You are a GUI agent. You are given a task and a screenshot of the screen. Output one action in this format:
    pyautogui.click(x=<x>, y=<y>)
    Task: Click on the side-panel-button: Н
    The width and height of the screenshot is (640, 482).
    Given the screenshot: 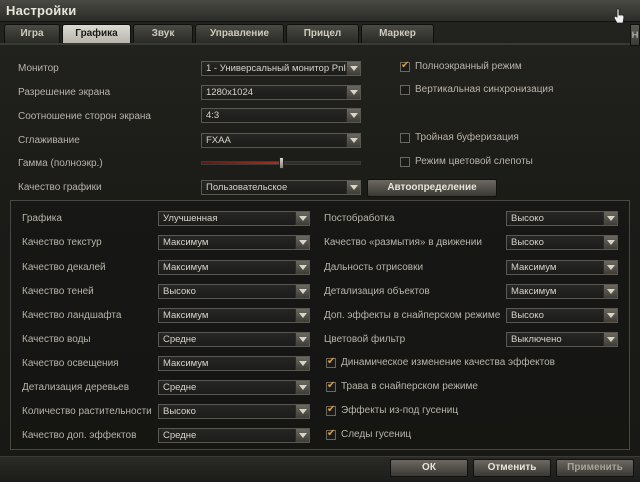 What is the action you would take?
    pyautogui.click(x=635, y=35)
    